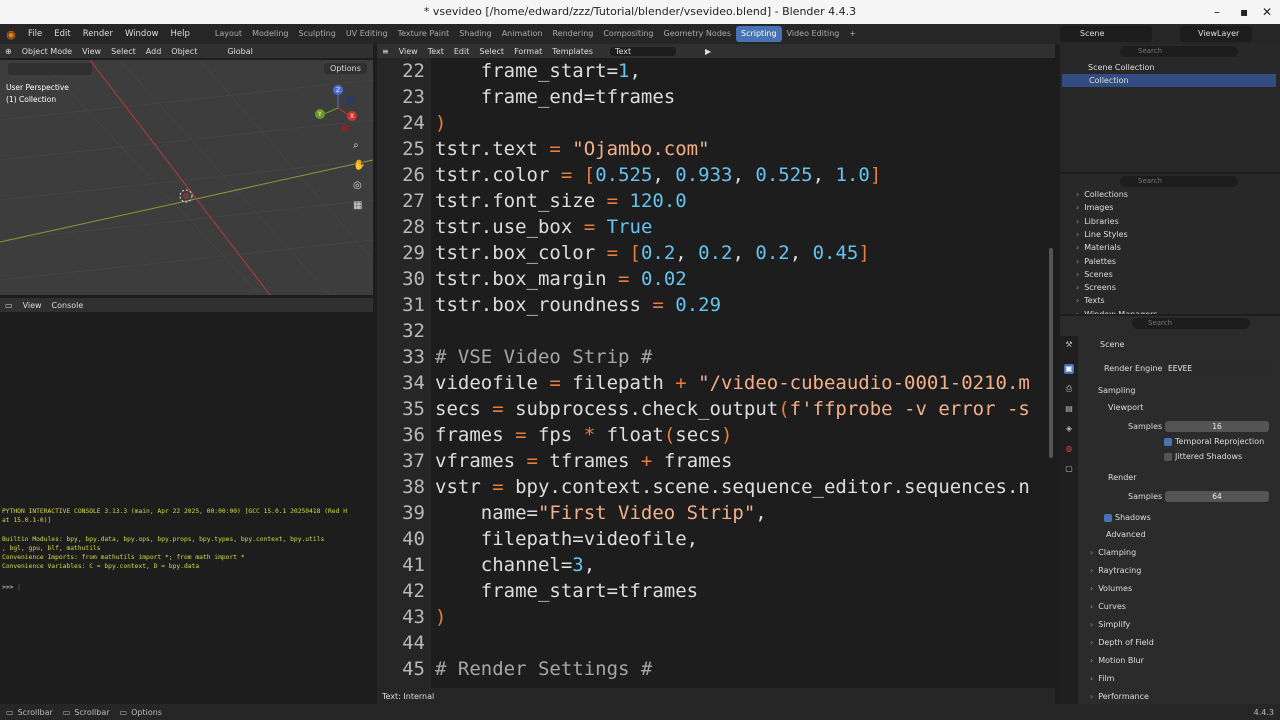  Describe the element at coordinates (424, 34) in the screenshot. I see `tab-texture-paint: Texture Paint` at that location.